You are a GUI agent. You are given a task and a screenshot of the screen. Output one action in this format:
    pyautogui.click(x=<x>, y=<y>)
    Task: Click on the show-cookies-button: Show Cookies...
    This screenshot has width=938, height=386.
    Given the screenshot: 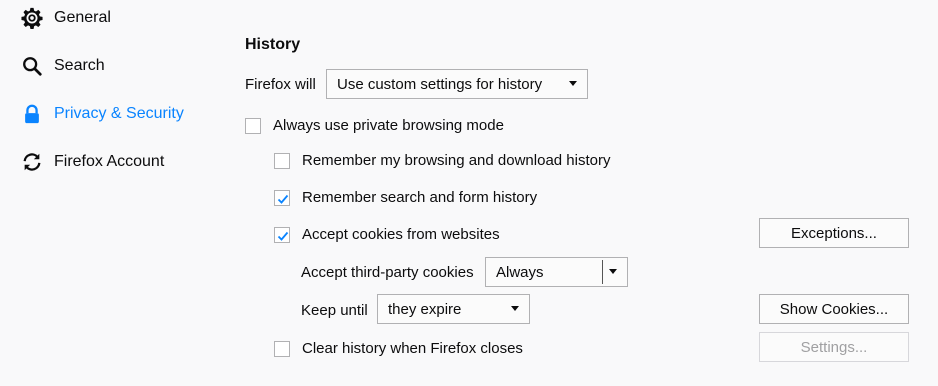 What is the action you would take?
    pyautogui.click(x=834, y=309)
    